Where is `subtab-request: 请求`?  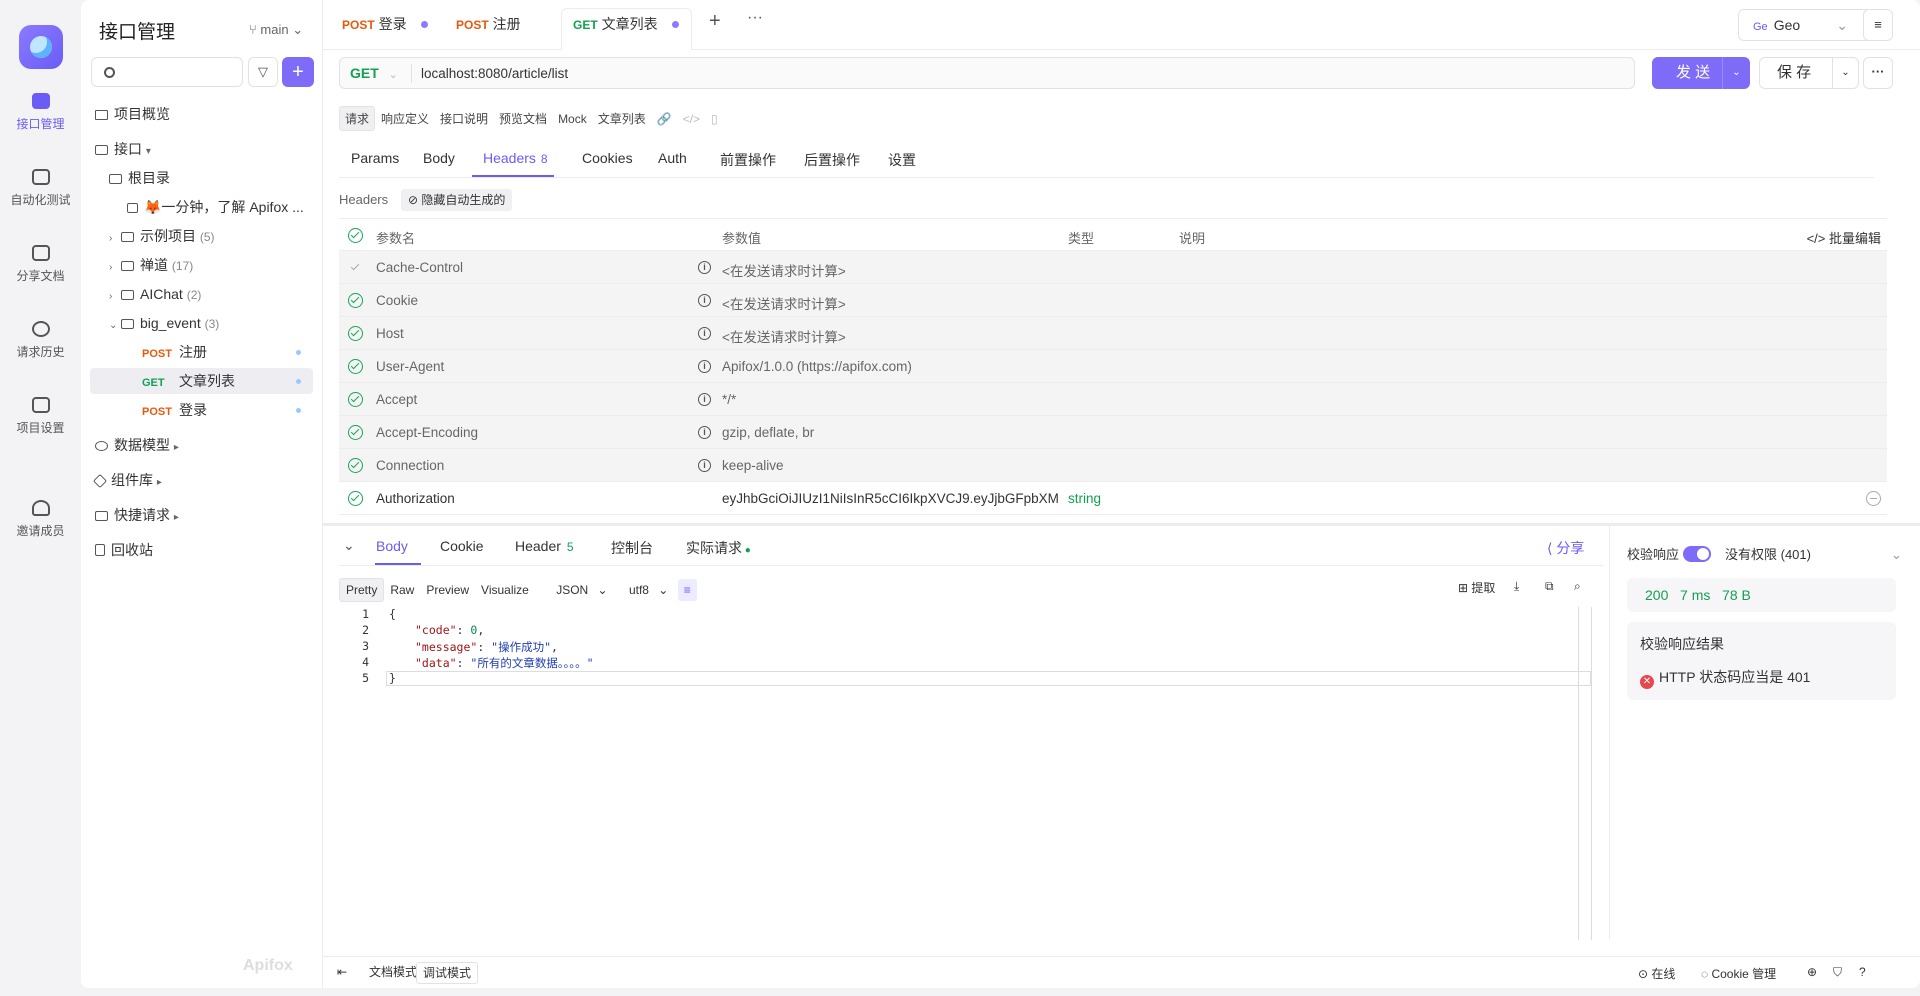 subtab-request: 请求 is located at coordinates (357, 118).